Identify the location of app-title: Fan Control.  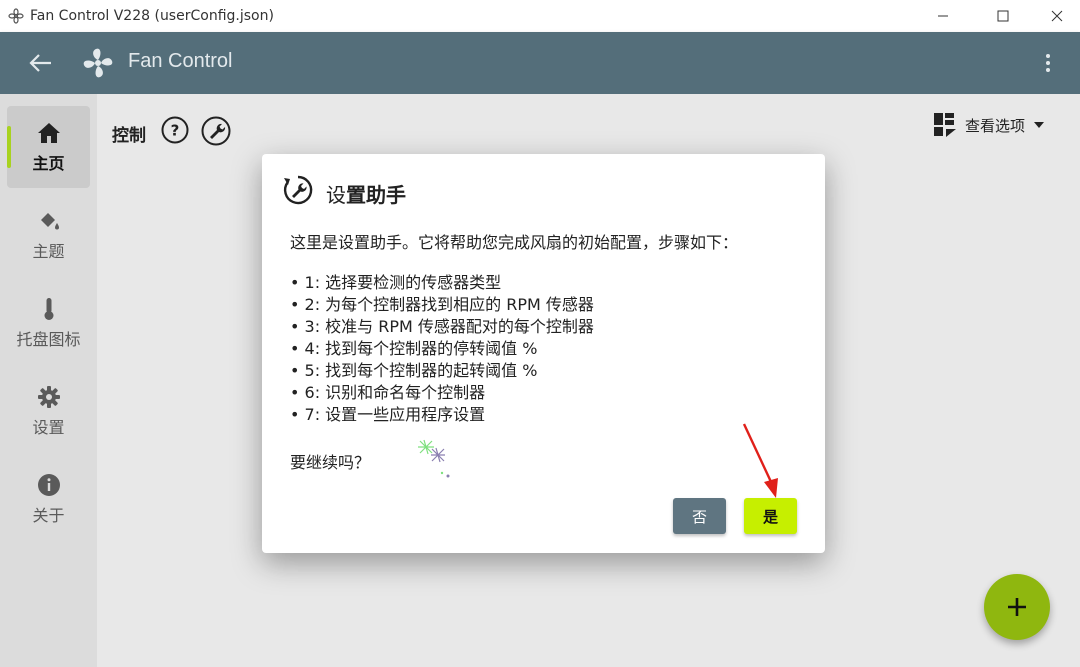
(180, 61).